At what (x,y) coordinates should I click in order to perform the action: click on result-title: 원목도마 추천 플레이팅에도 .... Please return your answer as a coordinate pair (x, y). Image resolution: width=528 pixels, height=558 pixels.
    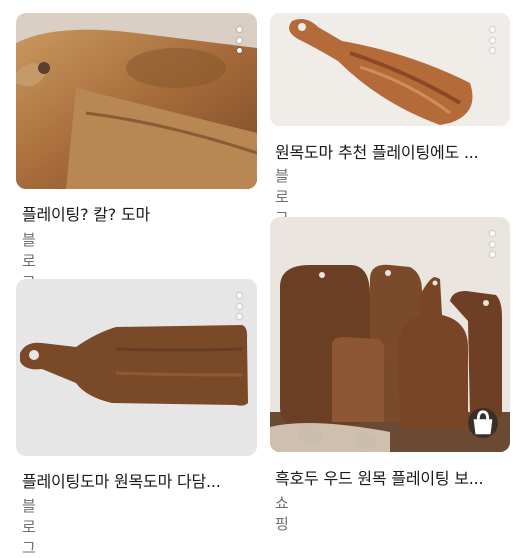
    Looking at the image, I should click on (391, 151).